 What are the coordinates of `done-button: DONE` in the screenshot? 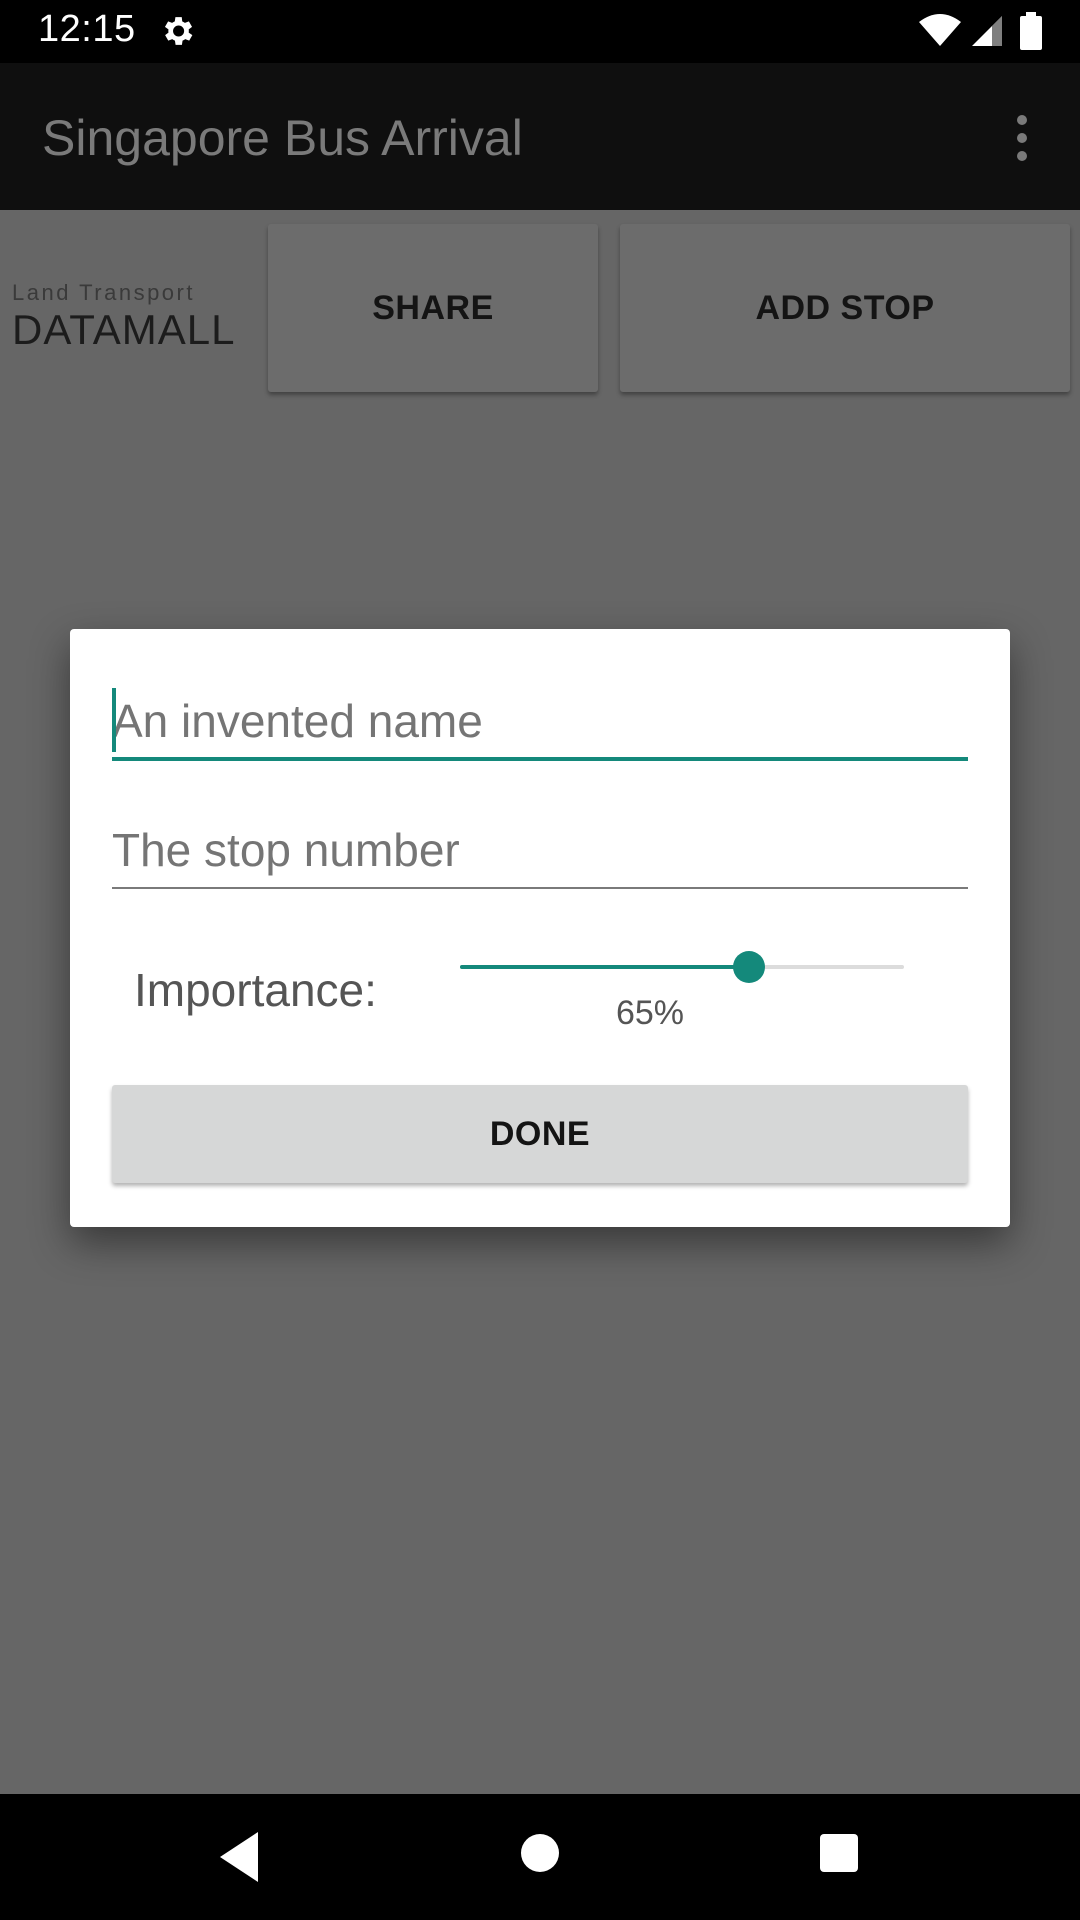 It's located at (540, 1134).